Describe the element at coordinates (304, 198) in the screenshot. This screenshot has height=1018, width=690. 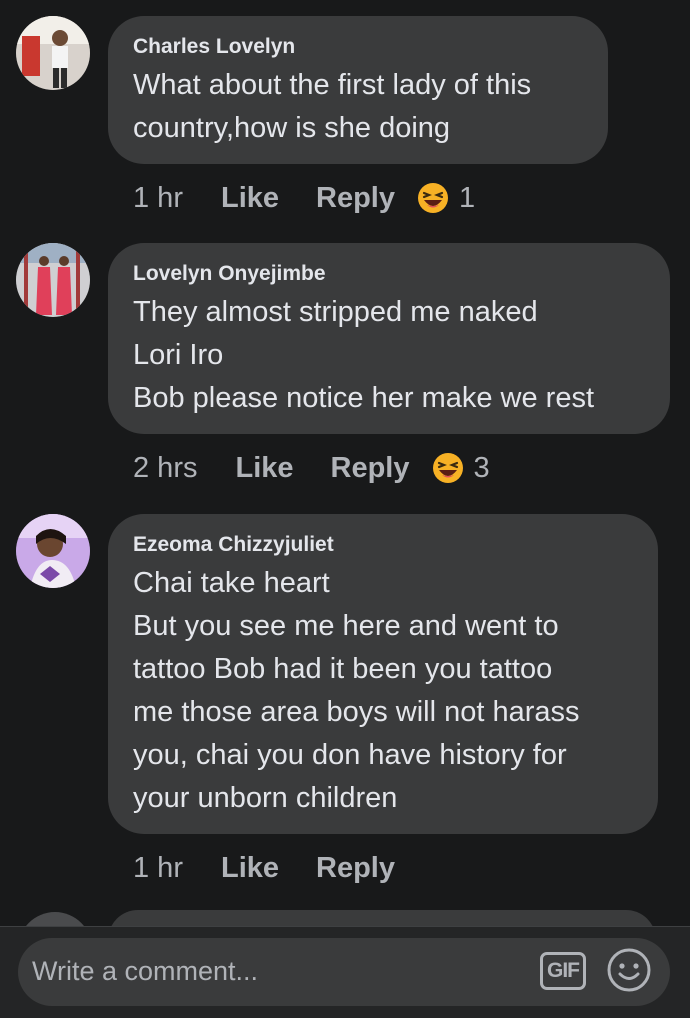
I see `comment-actions: 1 hr Like Reply 1` at that location.